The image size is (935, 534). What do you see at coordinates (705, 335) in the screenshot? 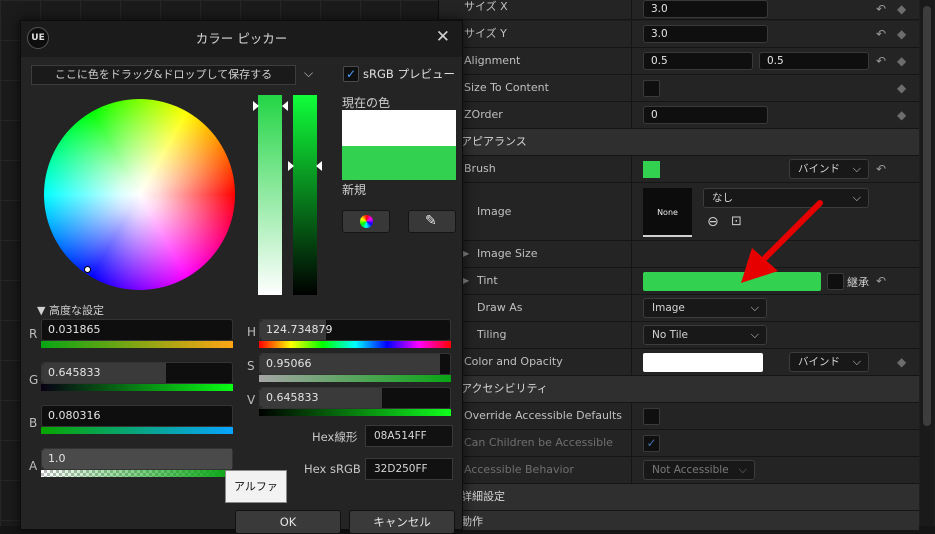
I see `tiling-dropdown: No Tile ⌵` at bounding box center [705, 335].